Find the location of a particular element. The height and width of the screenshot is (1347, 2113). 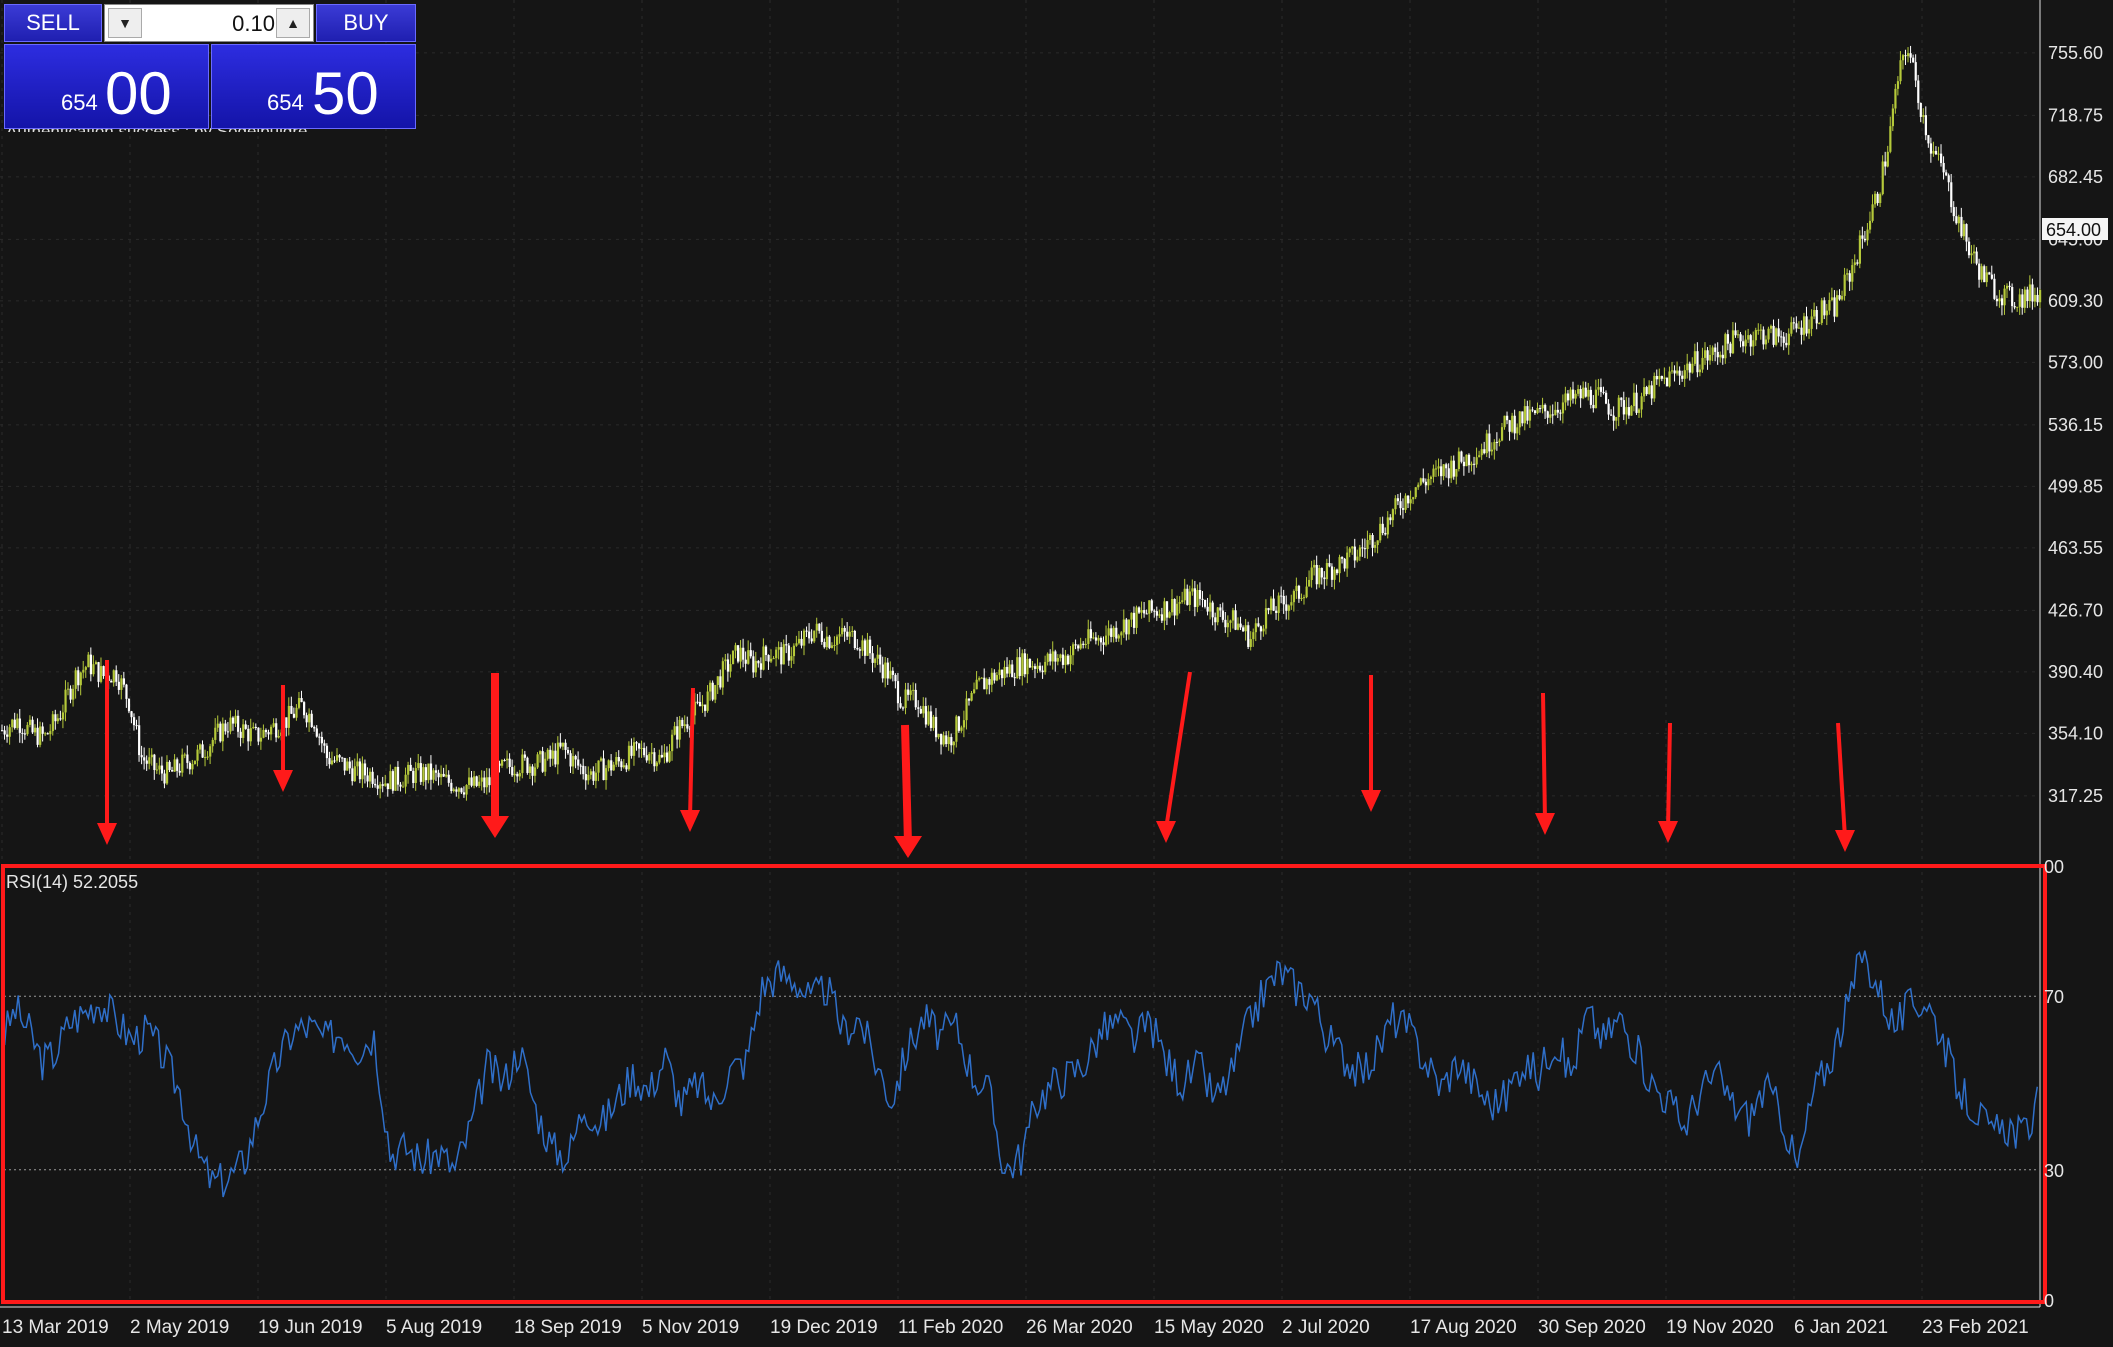

date-tick-label: 5 Nov 2019 is located at coordinates (690, 1327).